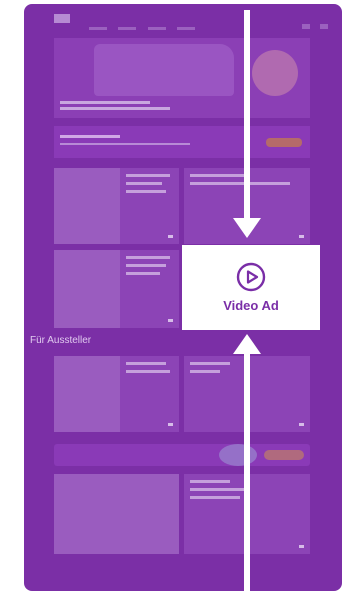  I want to click on banner-text, so click(125, 144).